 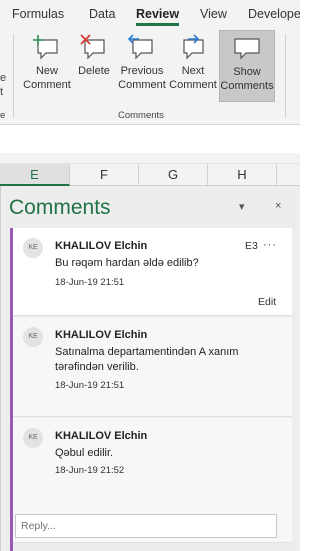 I want to click on ribbon-tabs: Formulas Data Review View Develope, so click(x=150, y=14).